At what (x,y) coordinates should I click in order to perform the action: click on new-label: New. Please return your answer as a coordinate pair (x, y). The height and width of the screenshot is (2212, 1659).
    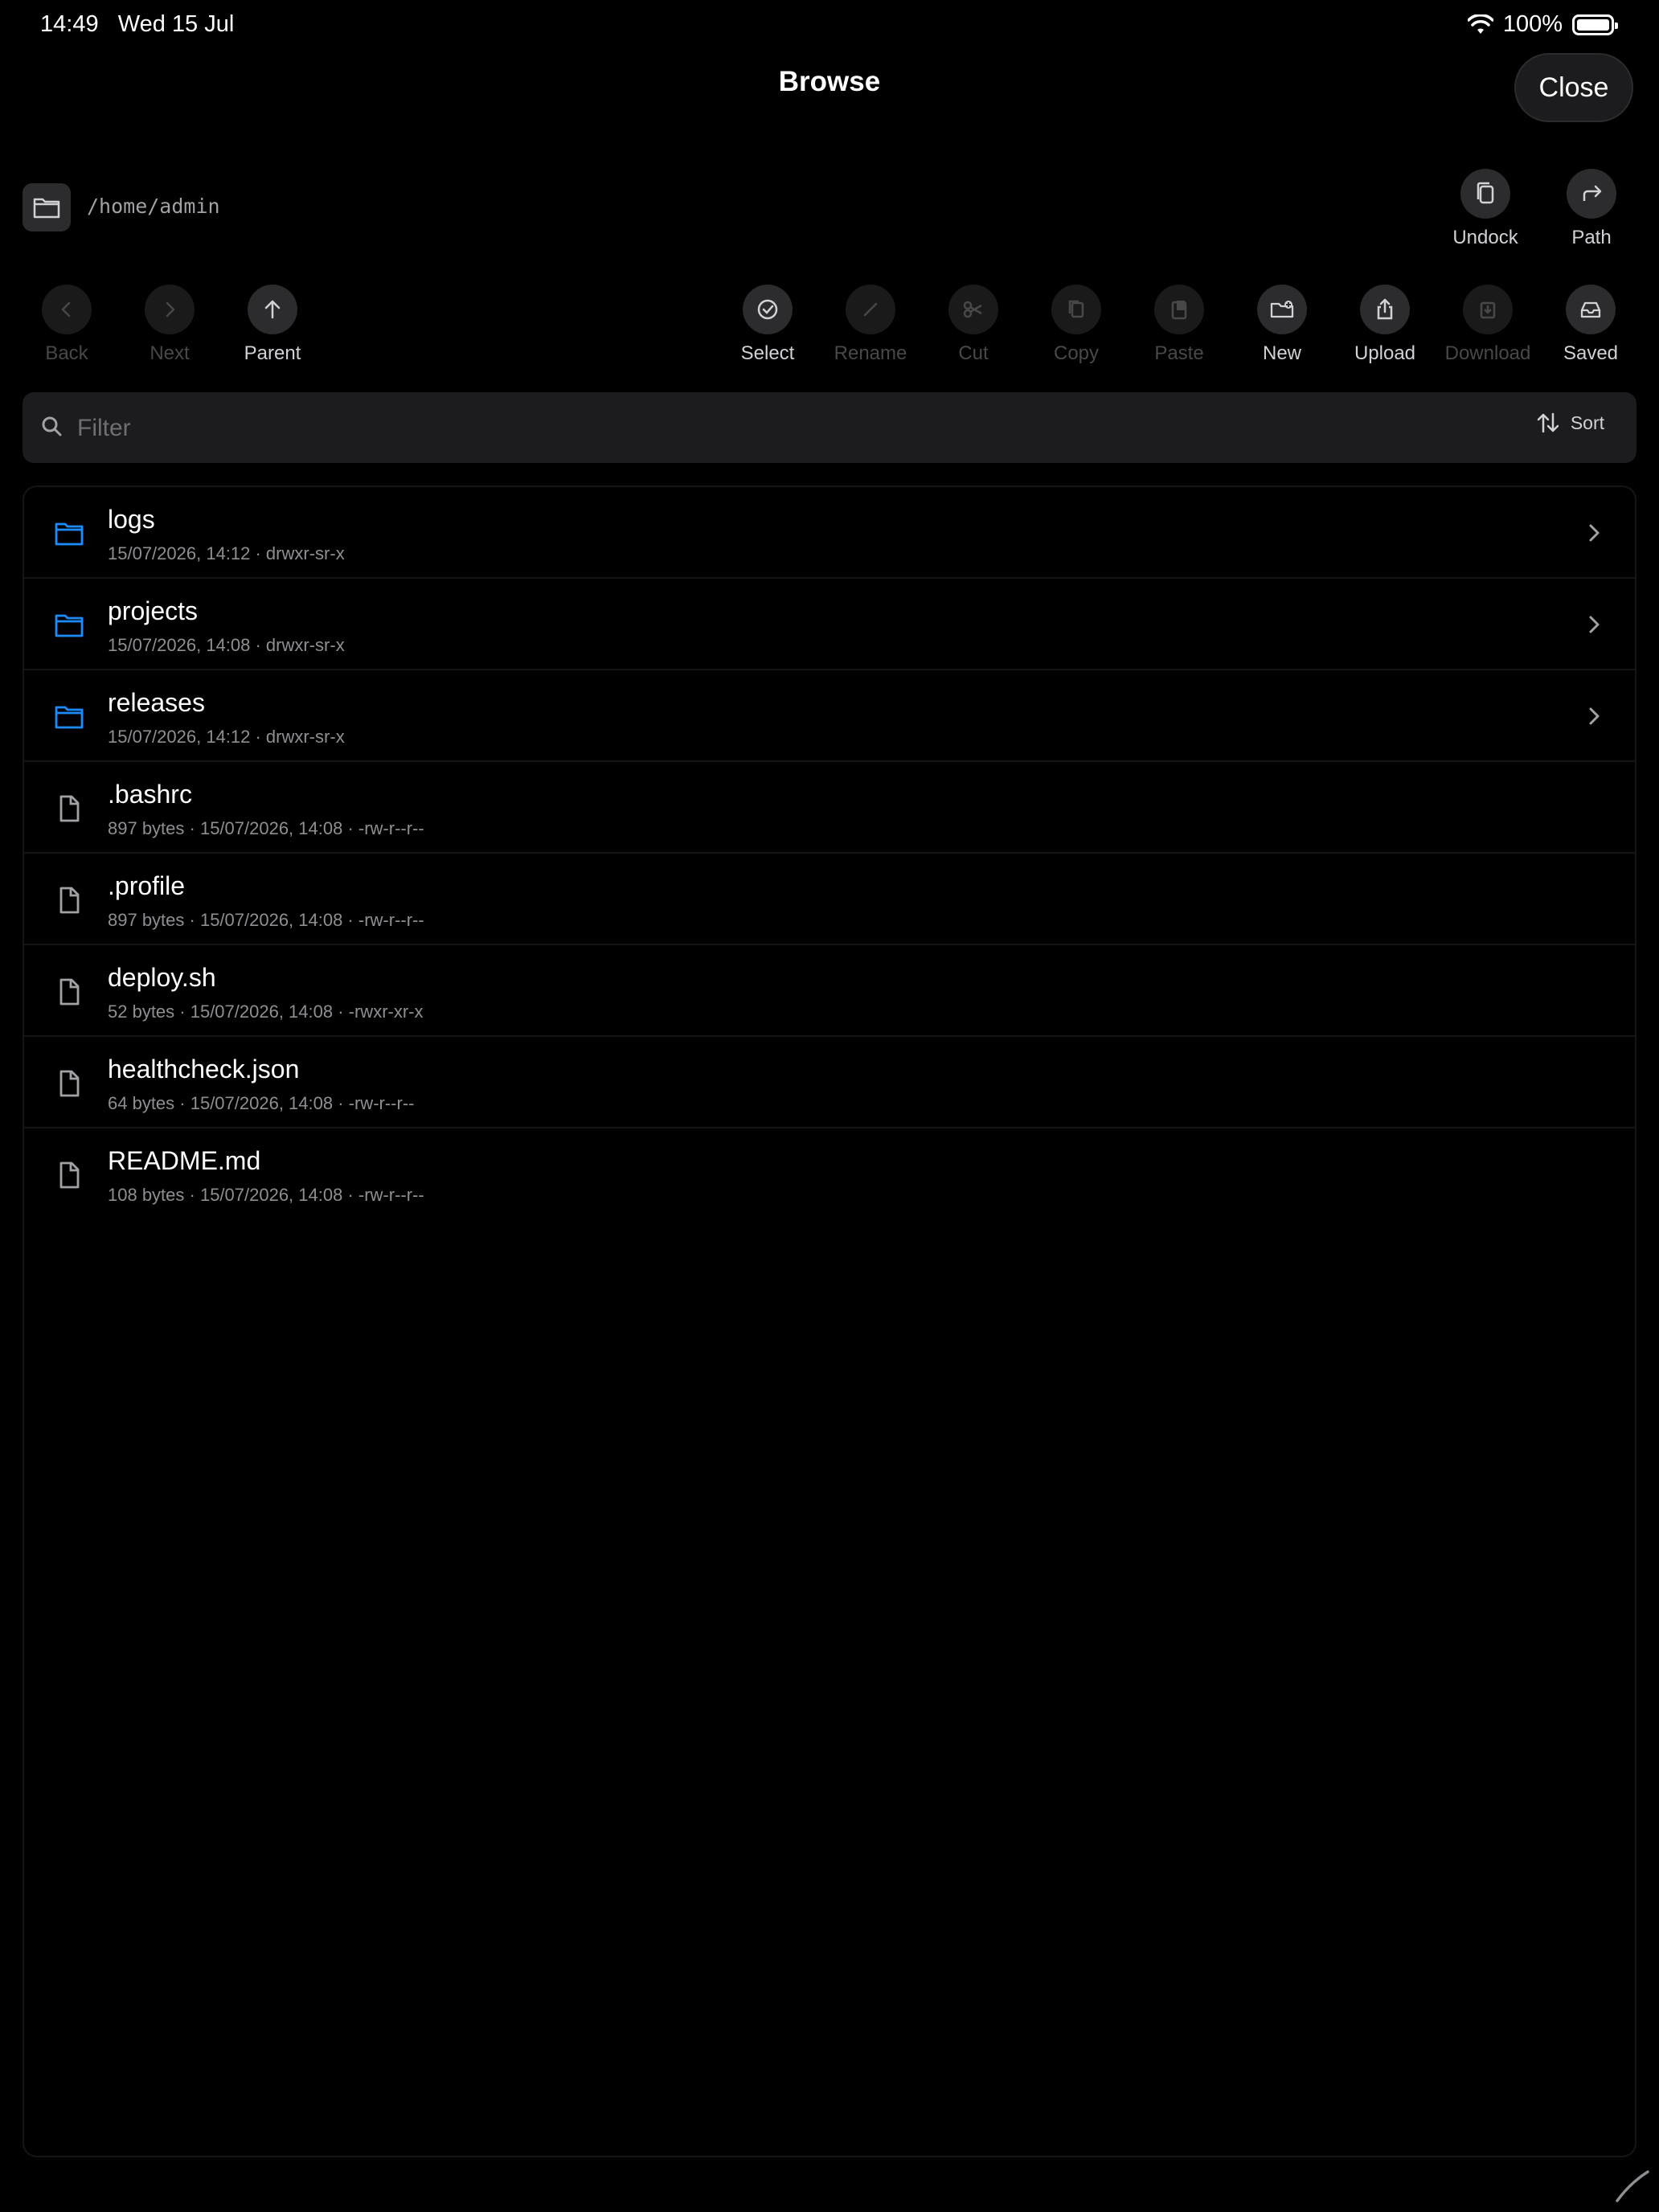
    Looking at the image, I should click on (1281, 353).